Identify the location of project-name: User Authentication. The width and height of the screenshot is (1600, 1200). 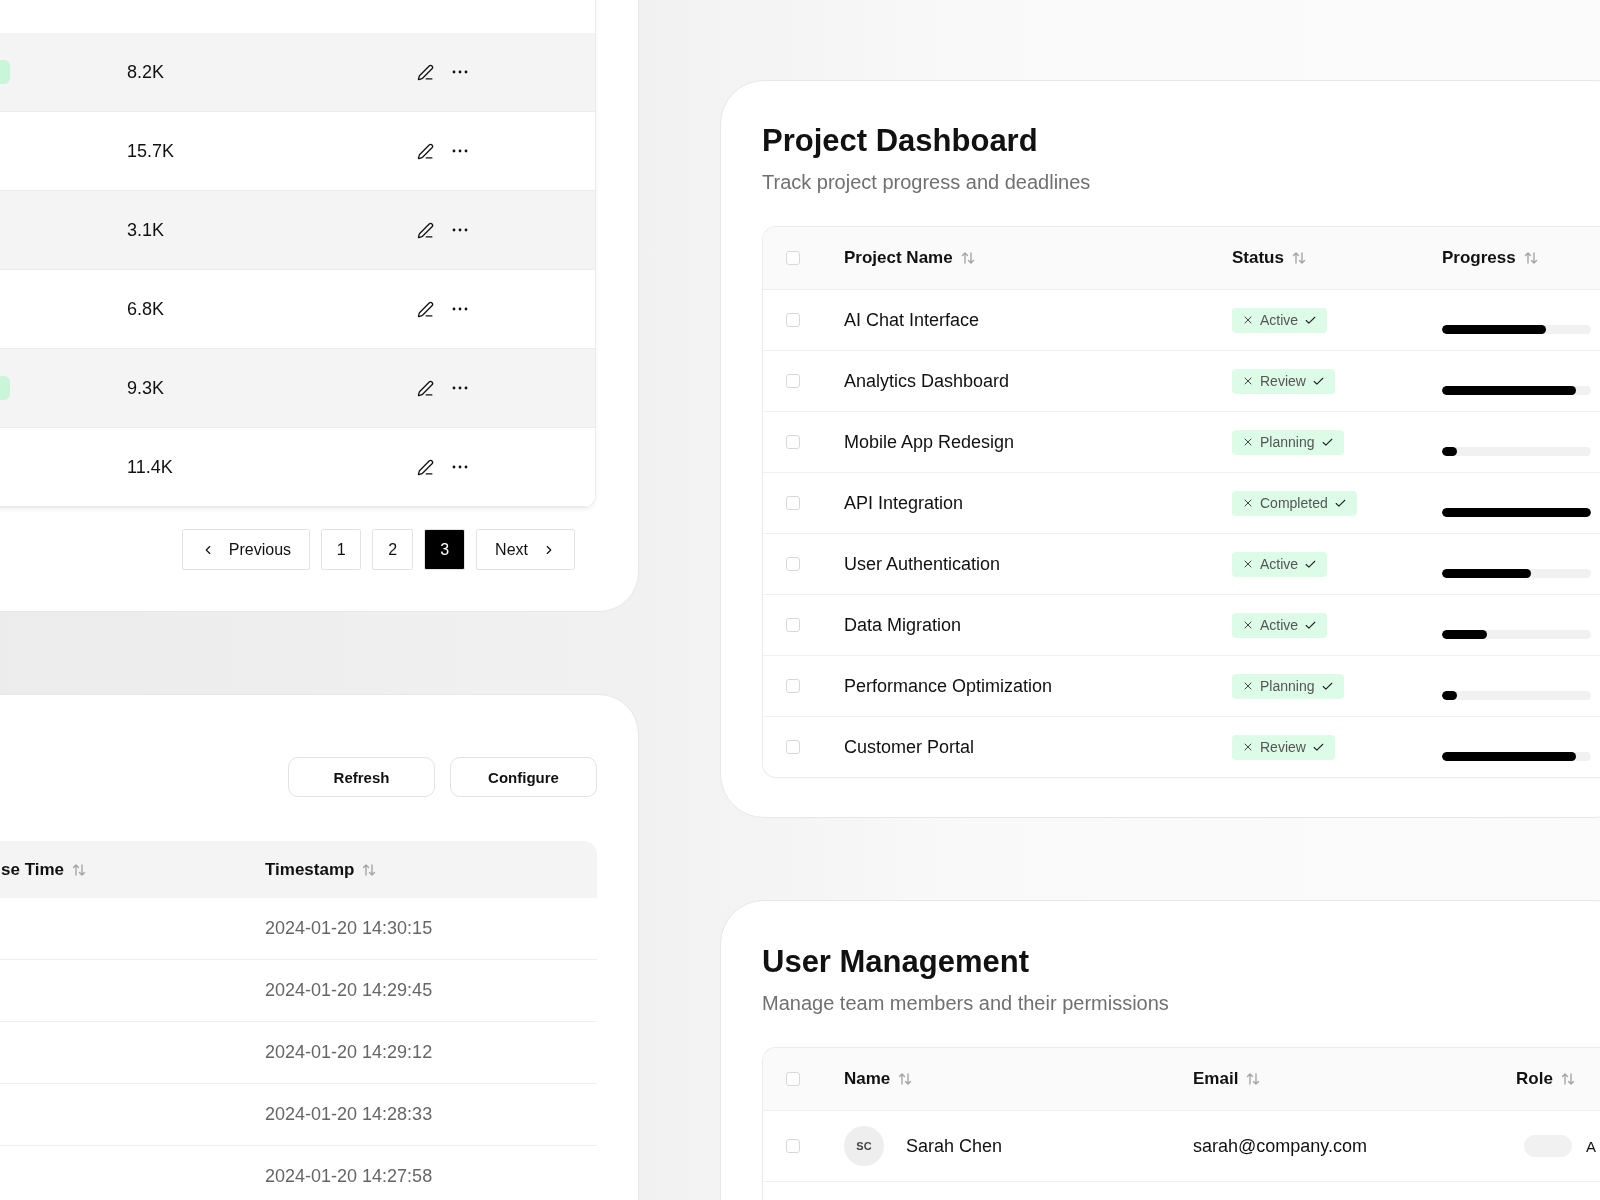
(922, 564).